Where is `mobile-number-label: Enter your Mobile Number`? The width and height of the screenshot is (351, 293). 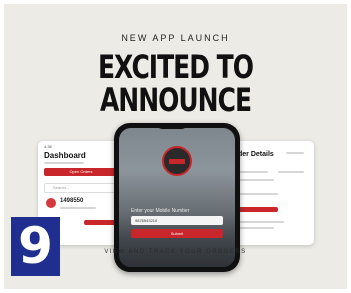
mobile-number-label: Enter your Mobile Number is located at coordinates (160, 211).